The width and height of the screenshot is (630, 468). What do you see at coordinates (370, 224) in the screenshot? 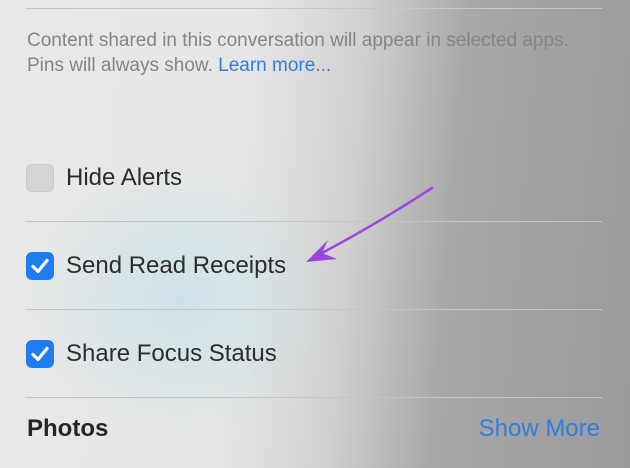
I see `arrow-annotation` at bounding box center [370, 224].